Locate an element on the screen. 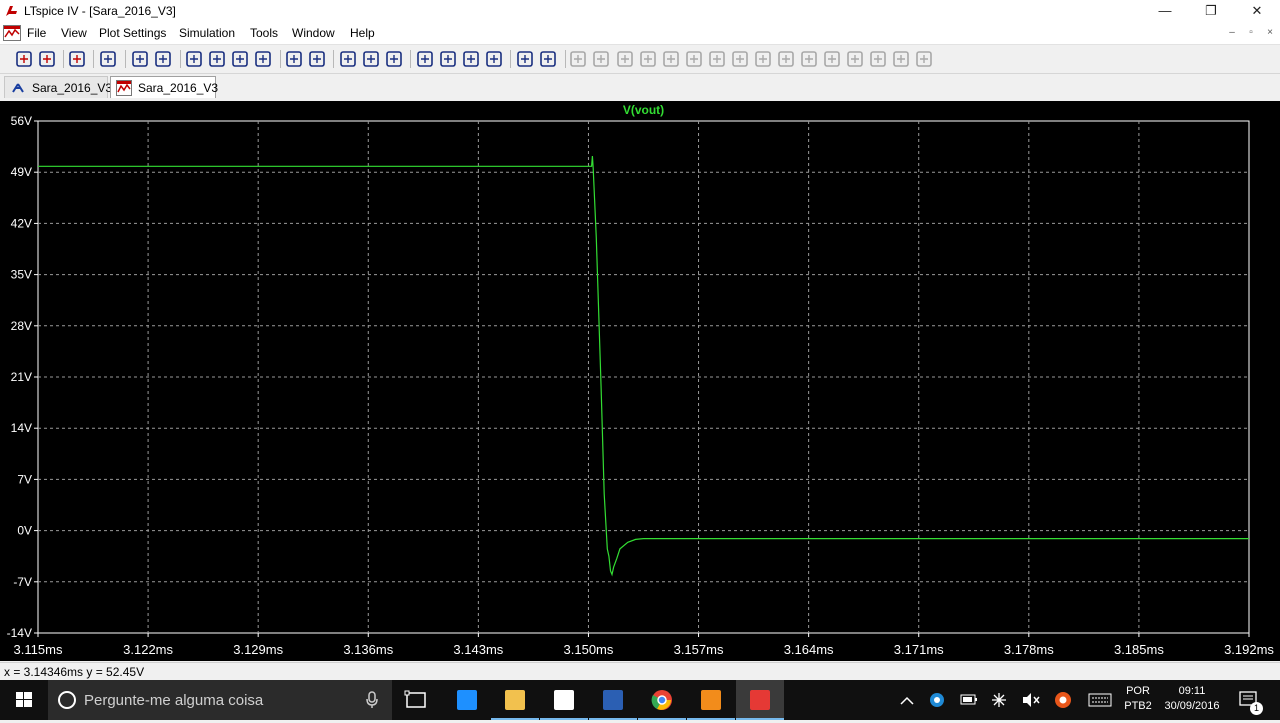 The height and width of the screenshot is (723, 1280). wire-icon is located at coordinates (578, 59).